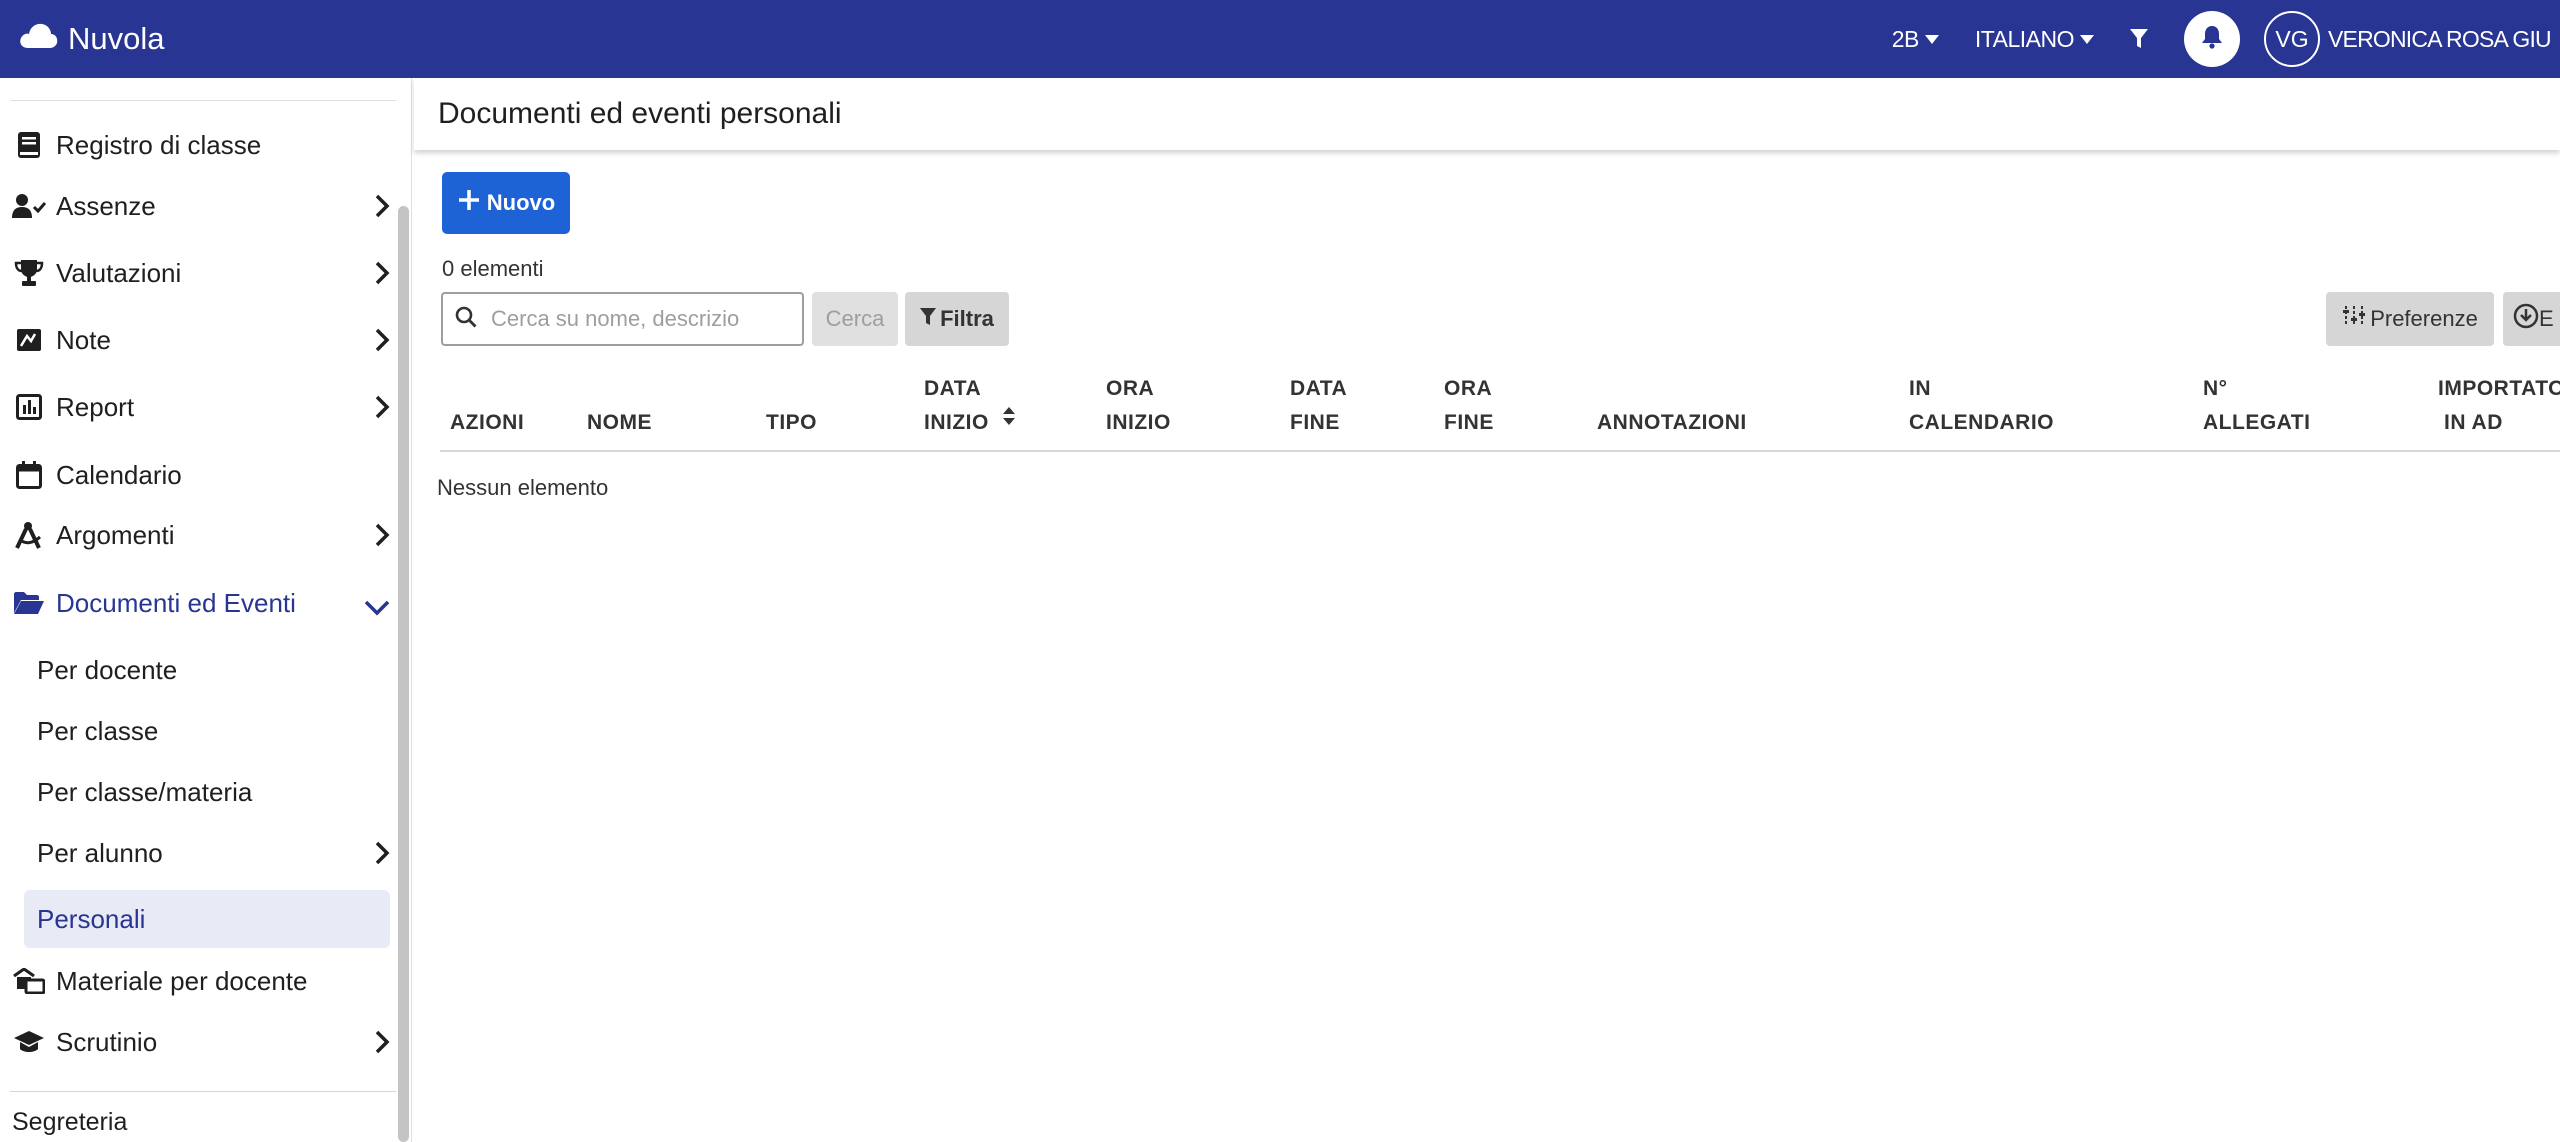  Describe the element at coordinates (472, 203) in the screenshot. I see `plus-icon` at that location.